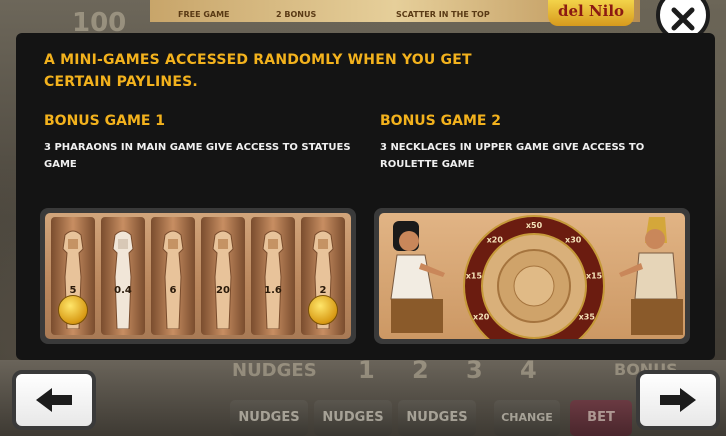 This screenshot has width=726, height=436. I want to click on statue-niche: 6, so click(173, 276).